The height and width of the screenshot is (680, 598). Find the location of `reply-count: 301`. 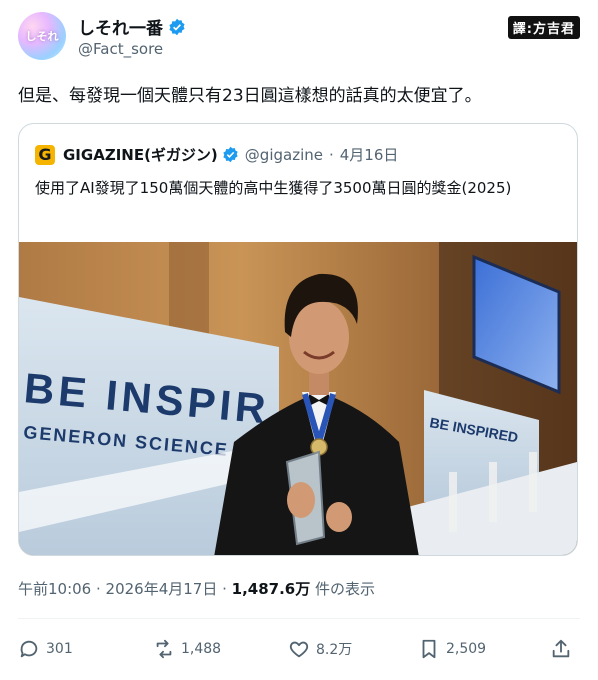

reply-count: 301 is located at coordinates (59, 649).